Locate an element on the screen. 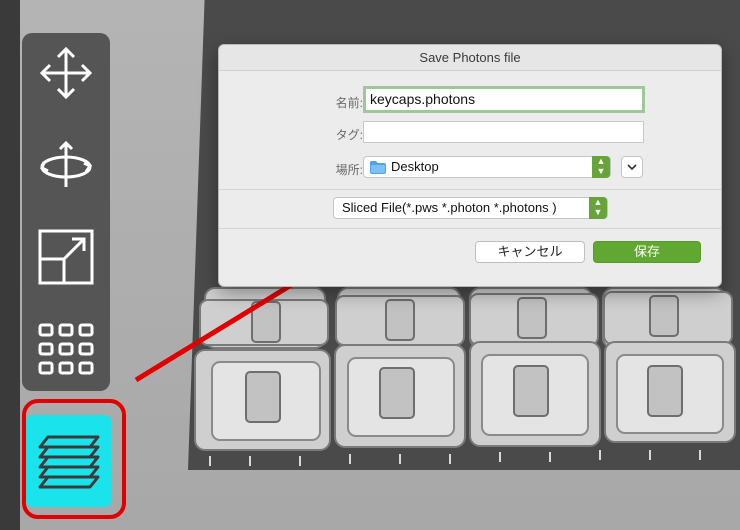 This screenshot has width=740, height=530. arrange-tool-button is located at coordinates (66, 349).